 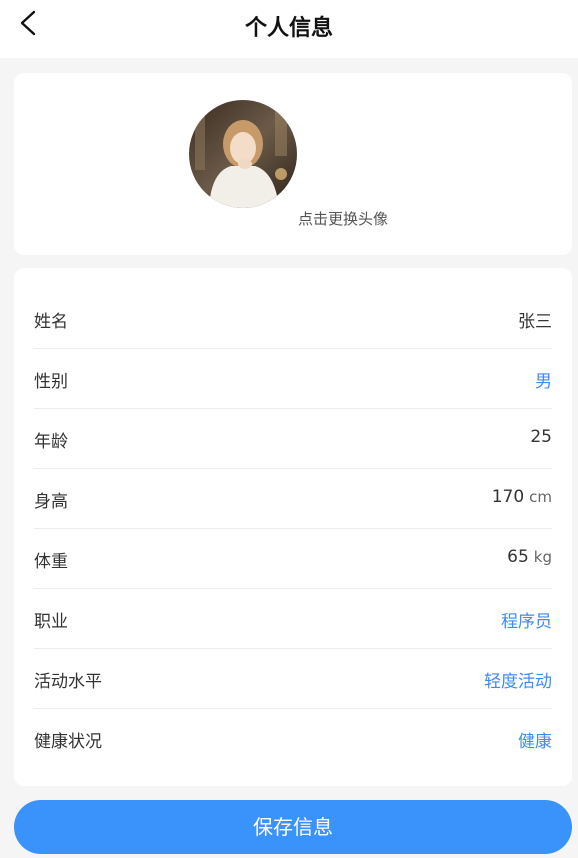 I want to click on weight-value-group: 65 kg, so click(x=529, y=557).